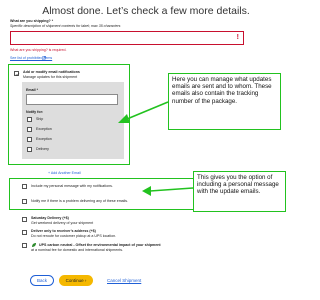  Describe the element at coordinates (143, 112) in the screenshot. I see `arrow-to-email-input-icon` at that location.